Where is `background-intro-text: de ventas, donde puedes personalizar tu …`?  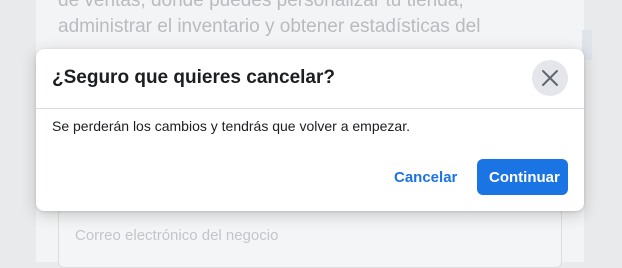 background-intro-text: de ventas, donde puedes personalizar tu … is located at coordinates (269, 18).